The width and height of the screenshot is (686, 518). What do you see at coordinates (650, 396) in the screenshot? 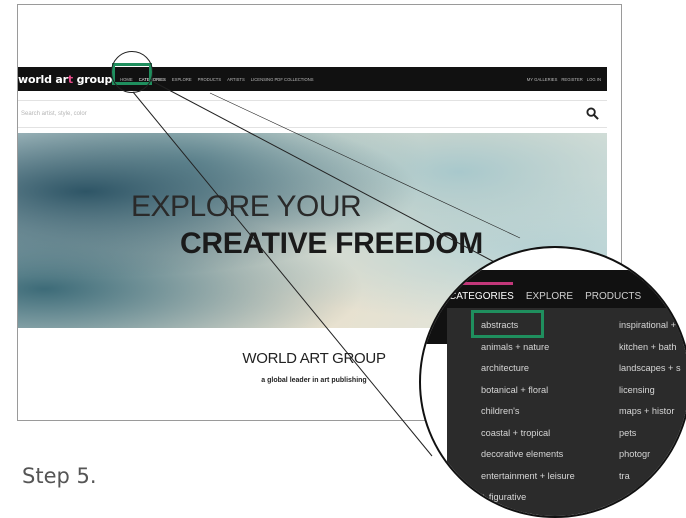
I see `category-licensing: licensing` at bounding box center [650, 396].